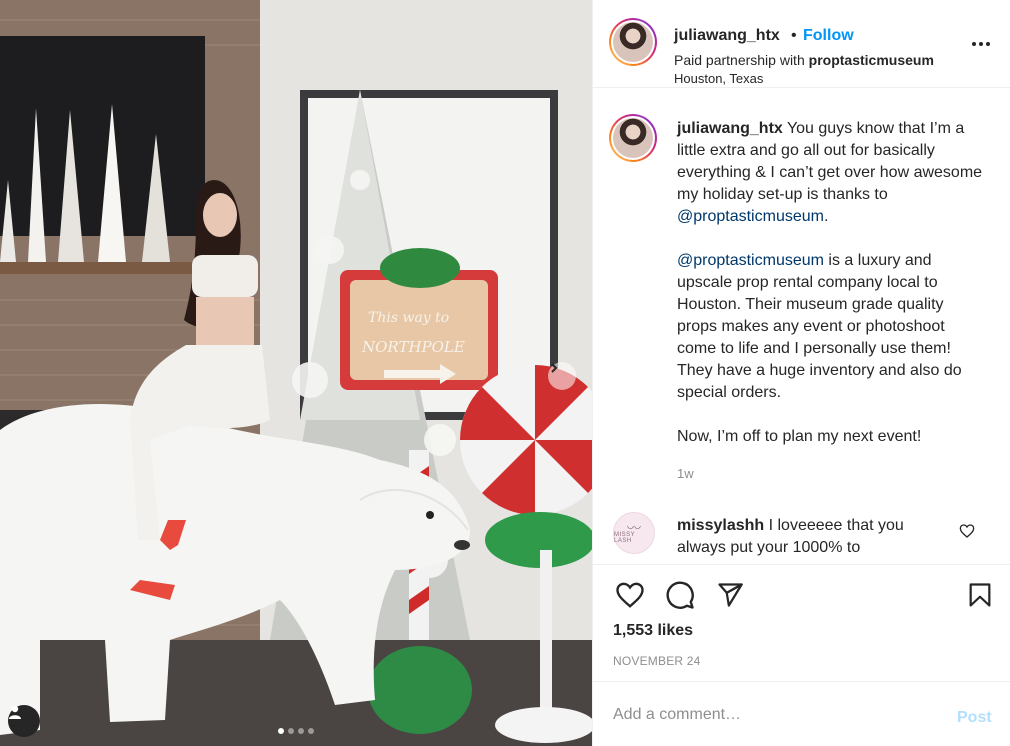 Image resolution: width=1010 pixels, height=746 pixels. I want to click on sign-text-line2: NORTHPOLE, so click(413, 347).